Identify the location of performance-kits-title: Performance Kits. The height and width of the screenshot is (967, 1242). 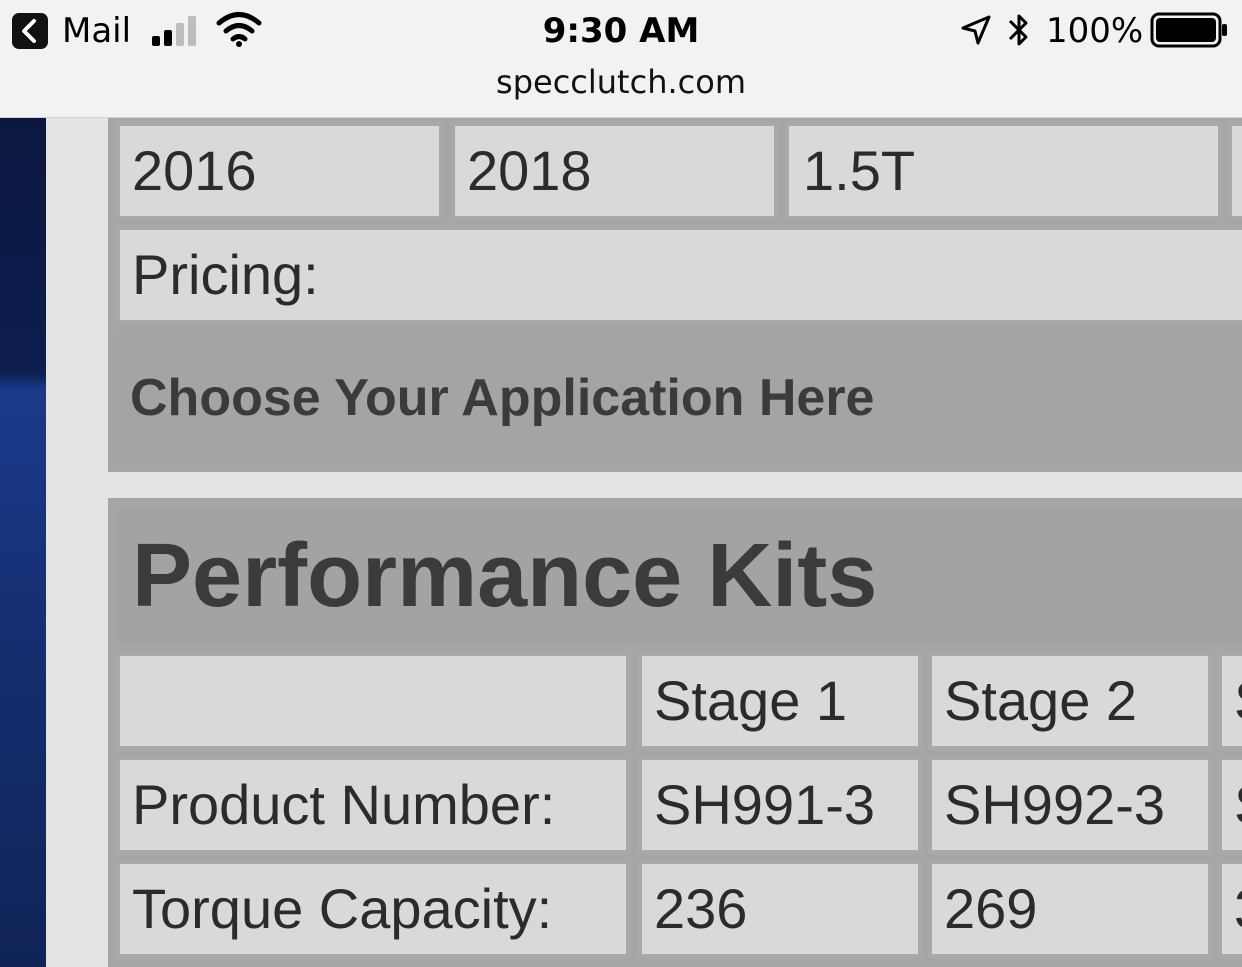
(679, 576).